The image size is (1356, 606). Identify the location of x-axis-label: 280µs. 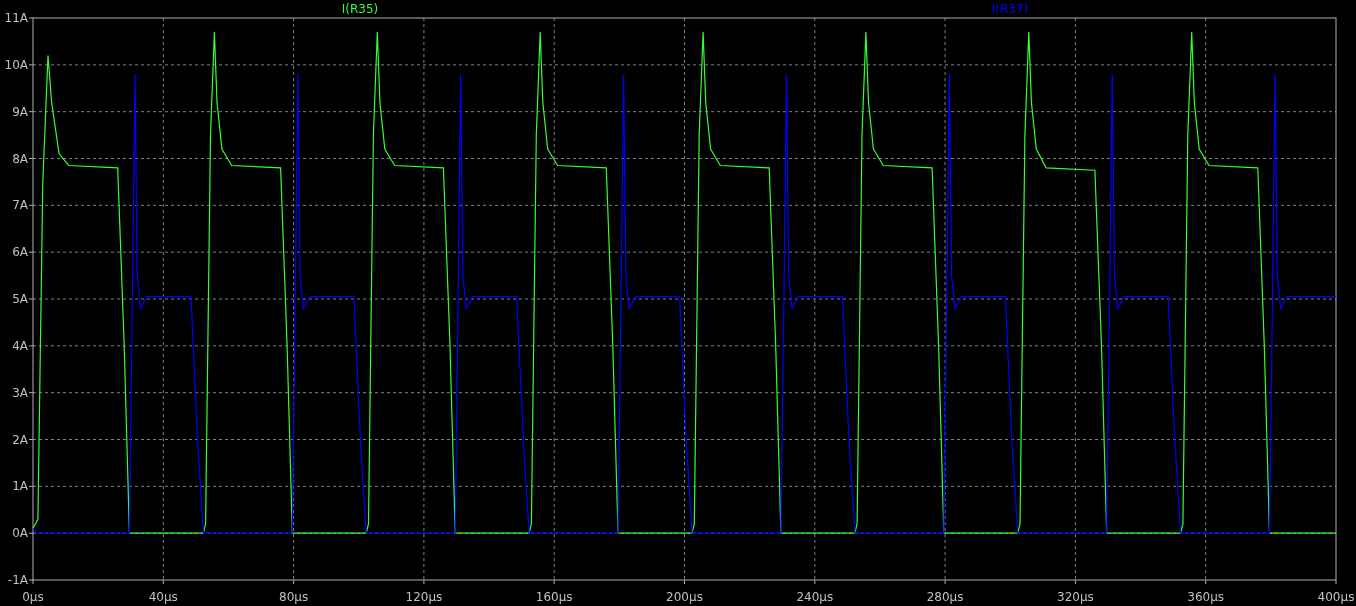
(945, 597).